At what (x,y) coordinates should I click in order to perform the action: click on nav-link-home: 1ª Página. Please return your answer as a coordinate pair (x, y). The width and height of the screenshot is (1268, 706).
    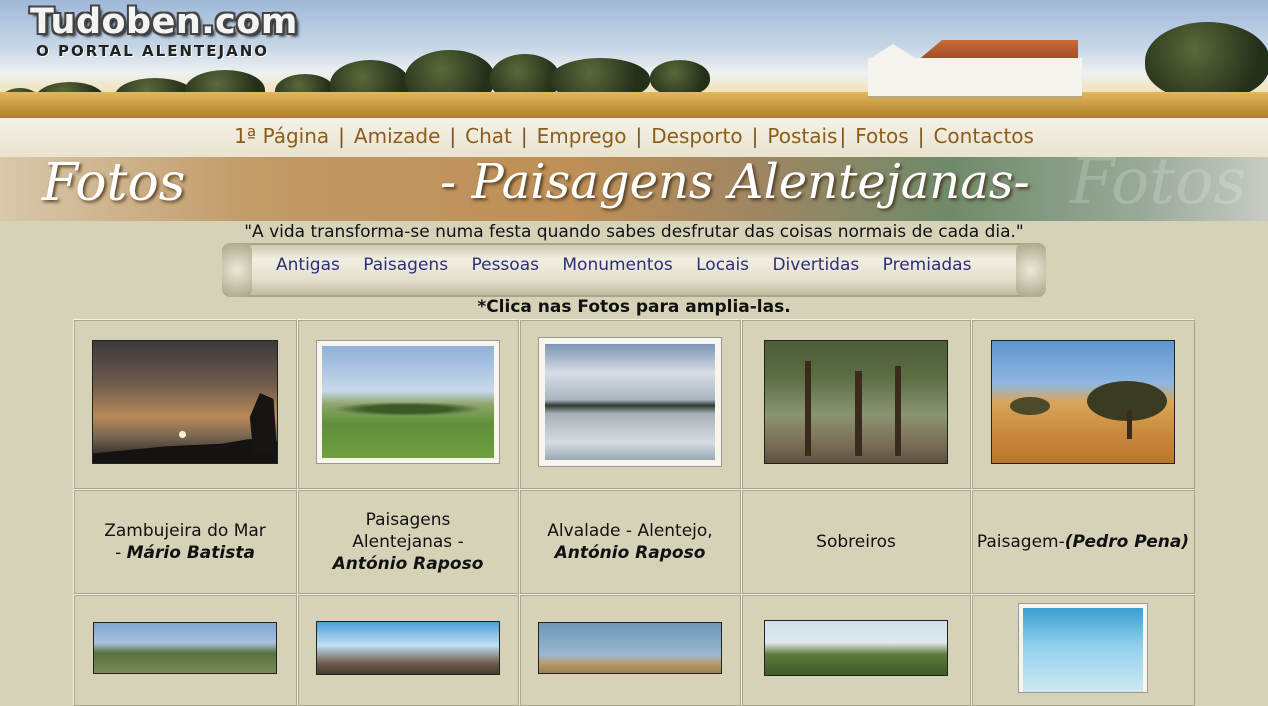
    Looking at the image, I should click on (281, 136).